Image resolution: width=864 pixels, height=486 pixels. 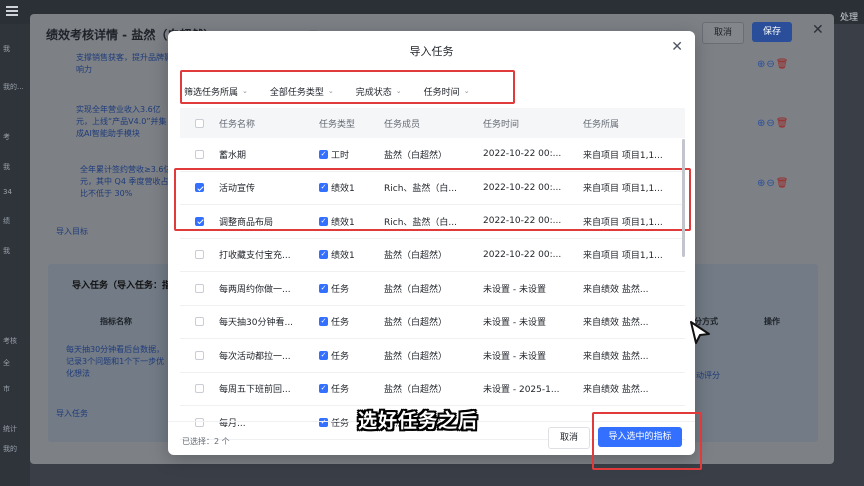 I want to click on scrollbar, so click(x=683, y=198).